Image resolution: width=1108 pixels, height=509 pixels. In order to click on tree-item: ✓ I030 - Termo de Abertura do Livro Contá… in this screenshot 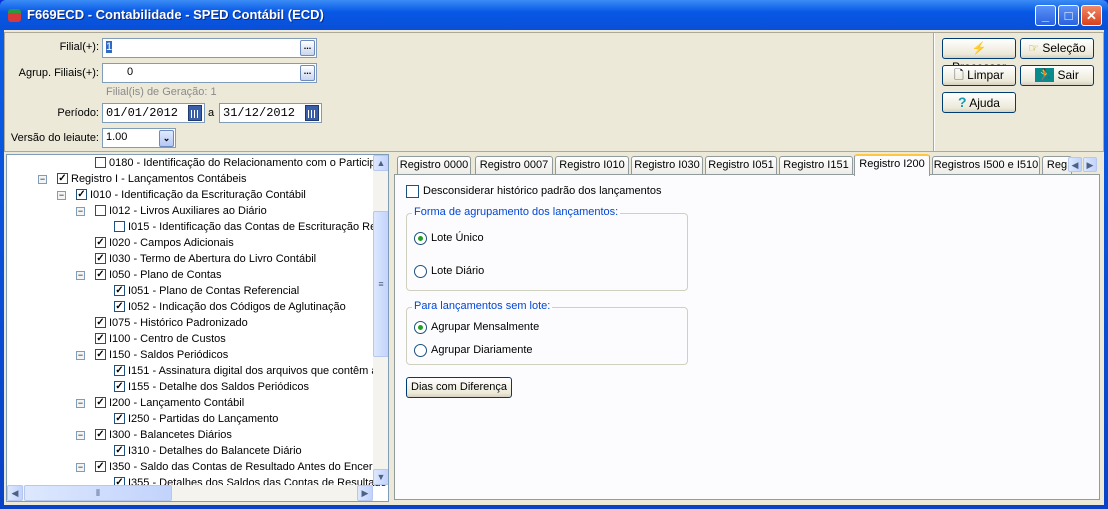, I will do `click(190, 259)`.